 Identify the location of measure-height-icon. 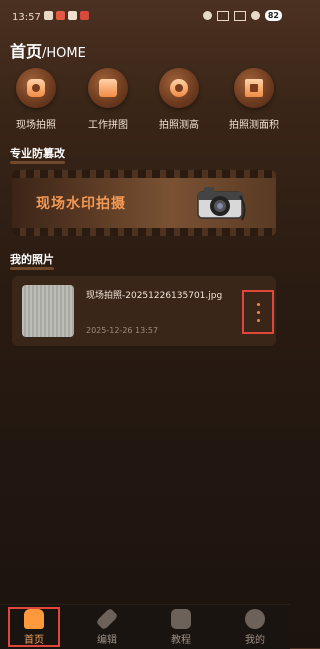
(179, 88).